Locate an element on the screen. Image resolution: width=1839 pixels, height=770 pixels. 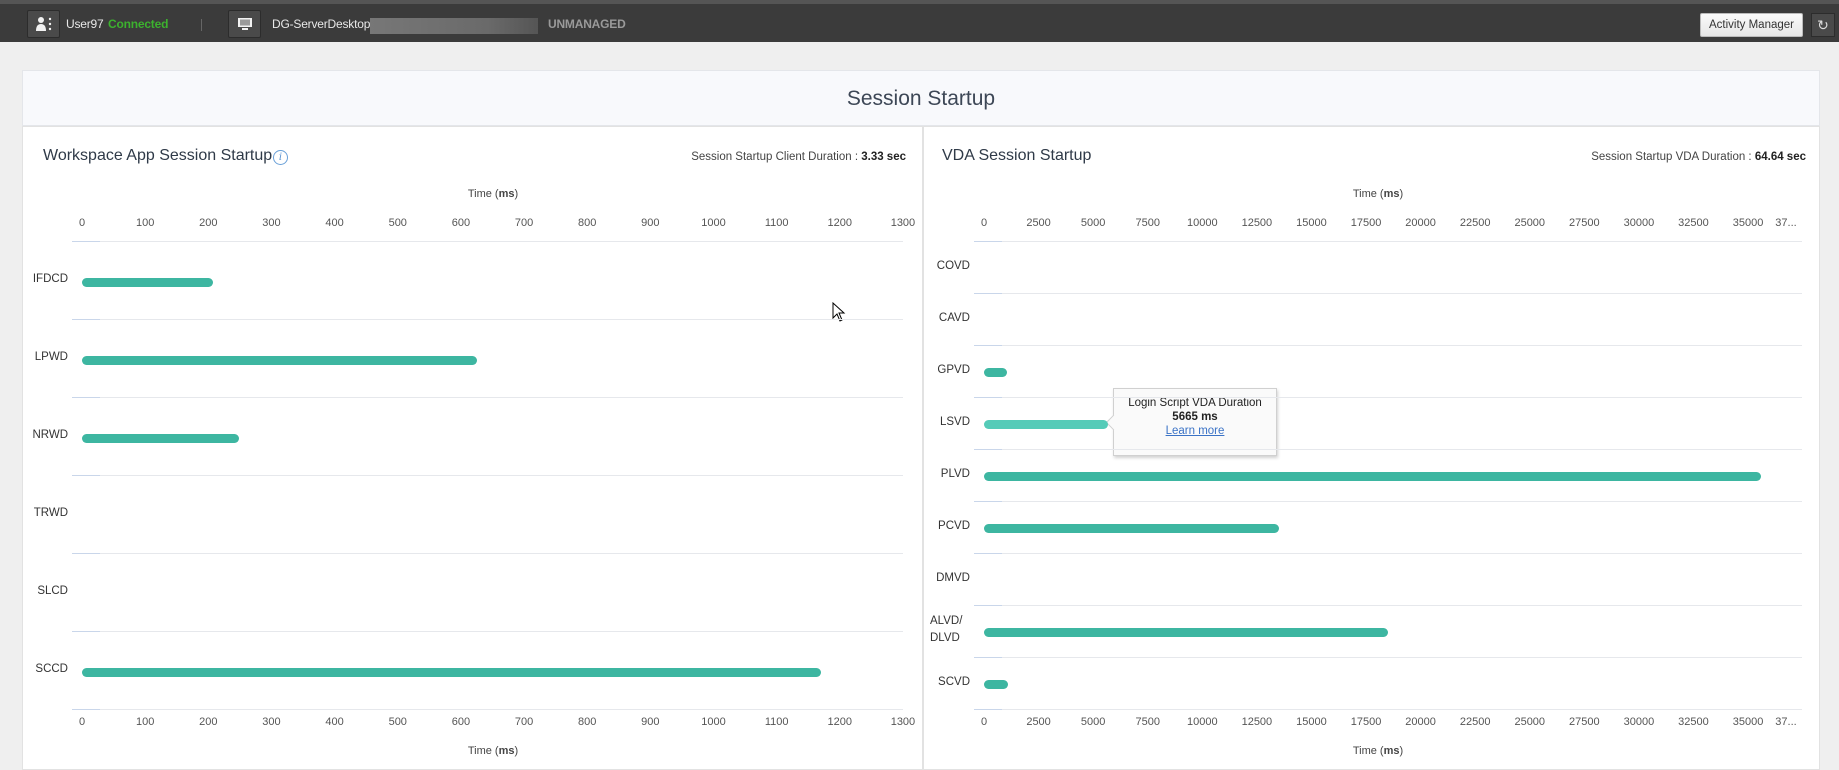
vda-duration-label: Session Startup VDA Duration : is located at coordinates (1673, 157).